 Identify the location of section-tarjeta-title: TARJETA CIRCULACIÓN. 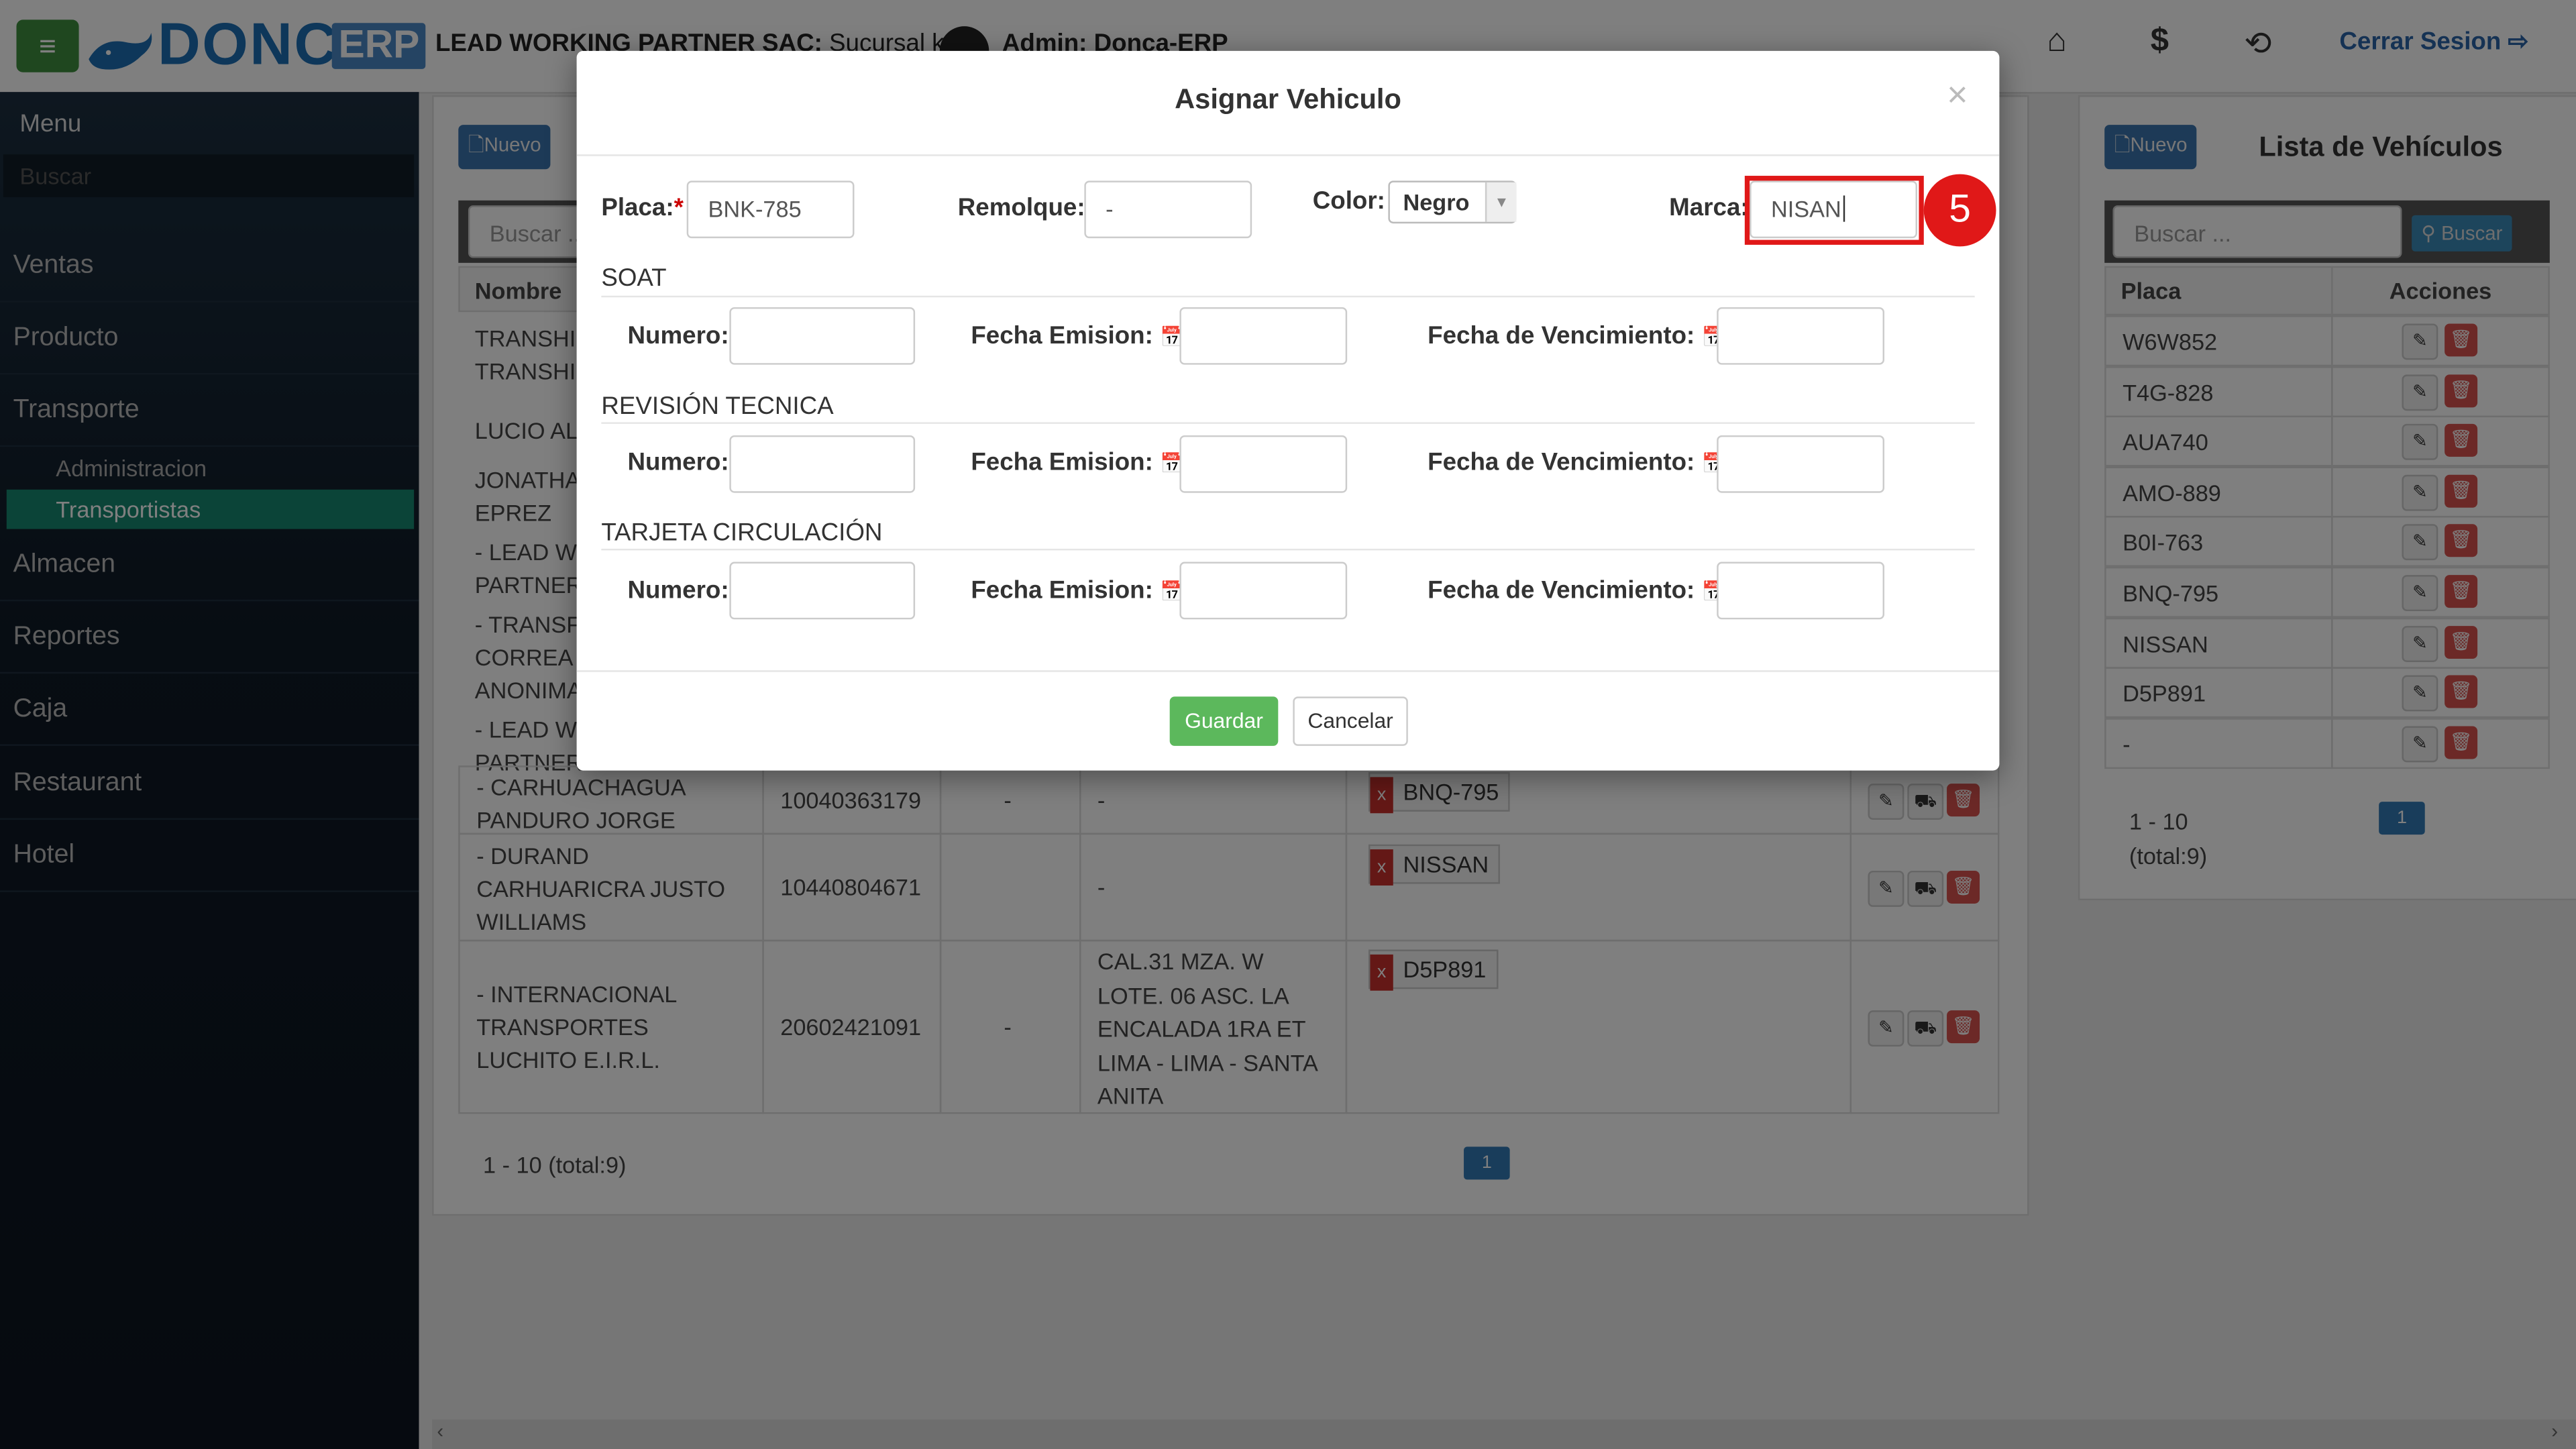
(742, 533).